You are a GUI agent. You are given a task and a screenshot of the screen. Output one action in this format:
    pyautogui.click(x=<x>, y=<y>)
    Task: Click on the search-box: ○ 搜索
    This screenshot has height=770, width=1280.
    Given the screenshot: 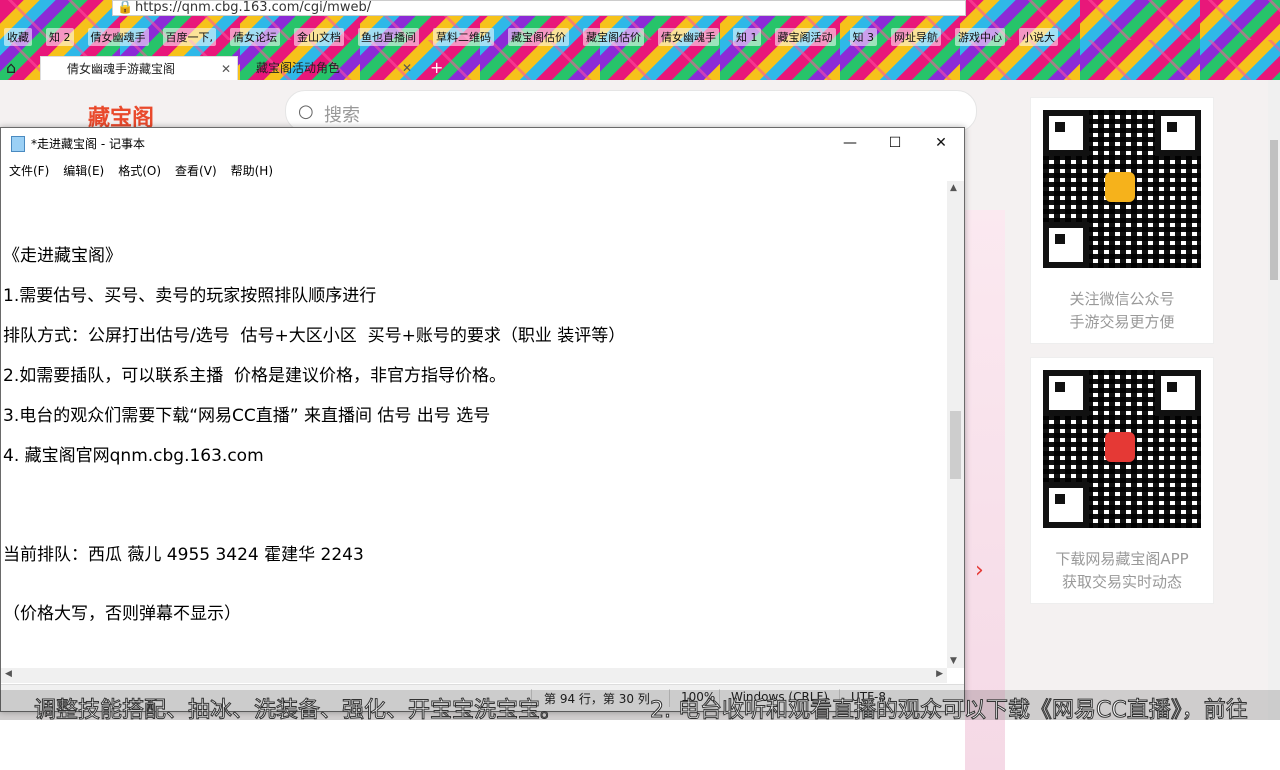 What is the action you would take?
    pyautogui.click(x=631, y=111)
    